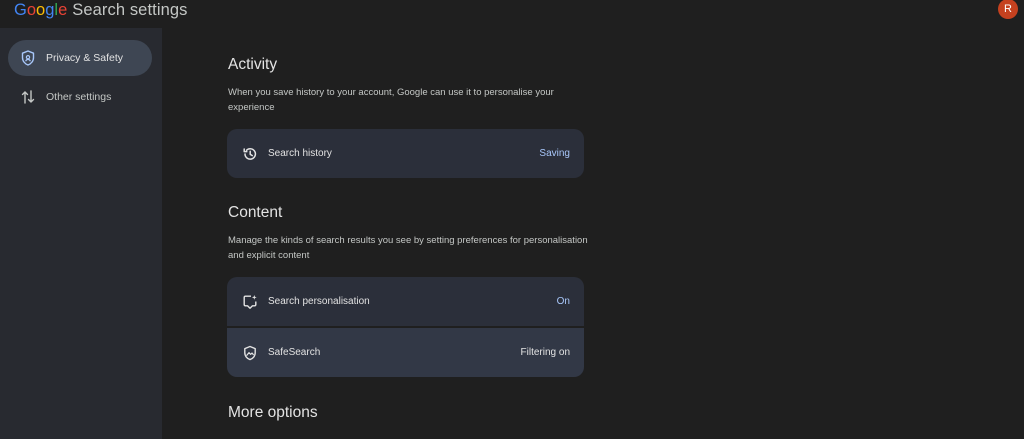  What do you see at coordinates (405, 153) in the screenshot?
I see `search-history-card: Search history Saving` at bounding box center [405, 153].